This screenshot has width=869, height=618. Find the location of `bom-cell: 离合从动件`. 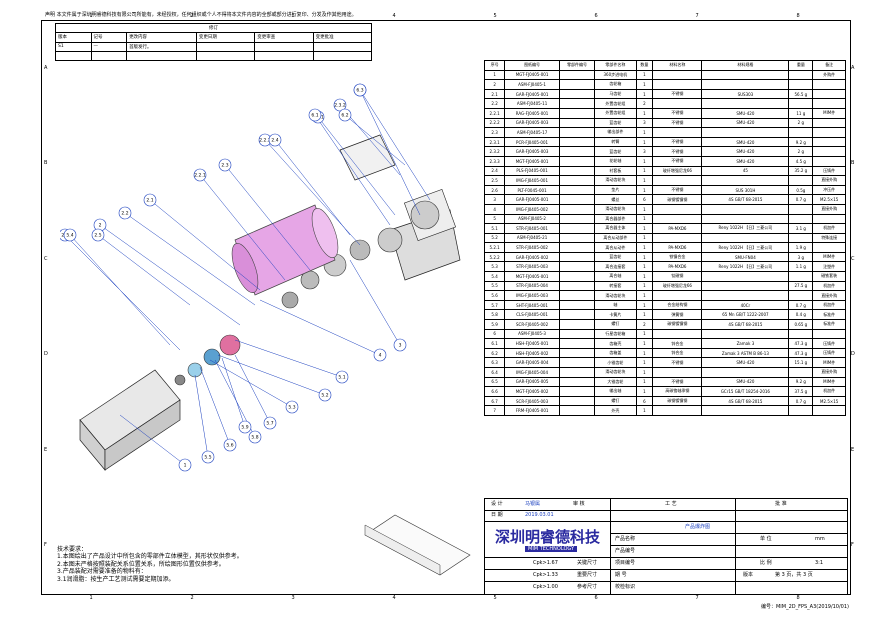

bom-cell: 离合从动件 is located at coordinates (615, 247).